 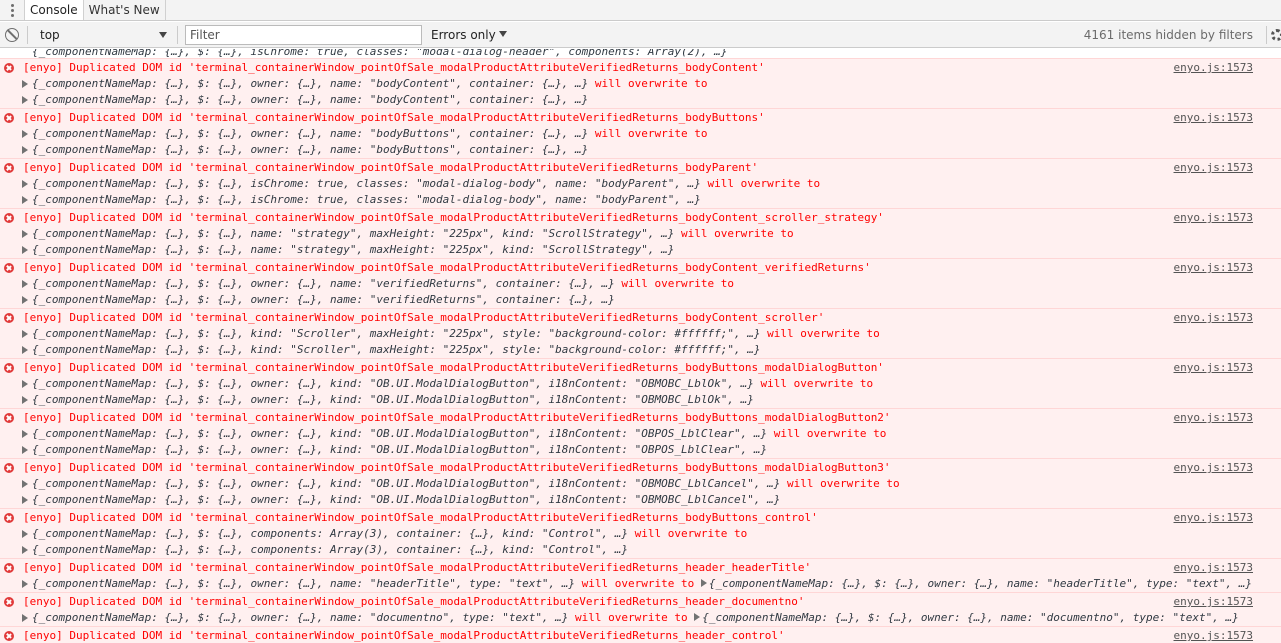 I want to click on log-level-dropdown: Errors only, so click(x=469, y=35).